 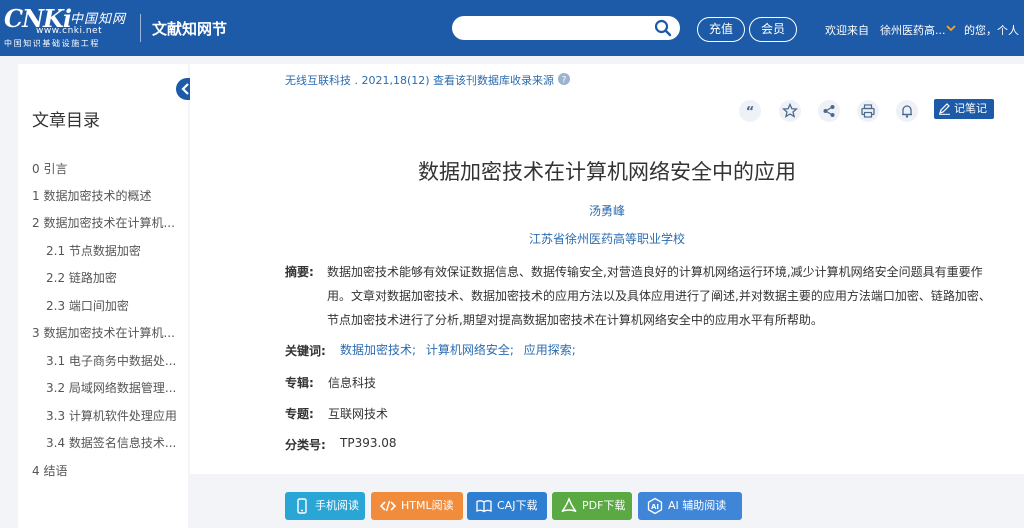 What do you see at coordinates (140, 28) in the screenshot?
I see `header-divider` at bounding box center [140, 28].